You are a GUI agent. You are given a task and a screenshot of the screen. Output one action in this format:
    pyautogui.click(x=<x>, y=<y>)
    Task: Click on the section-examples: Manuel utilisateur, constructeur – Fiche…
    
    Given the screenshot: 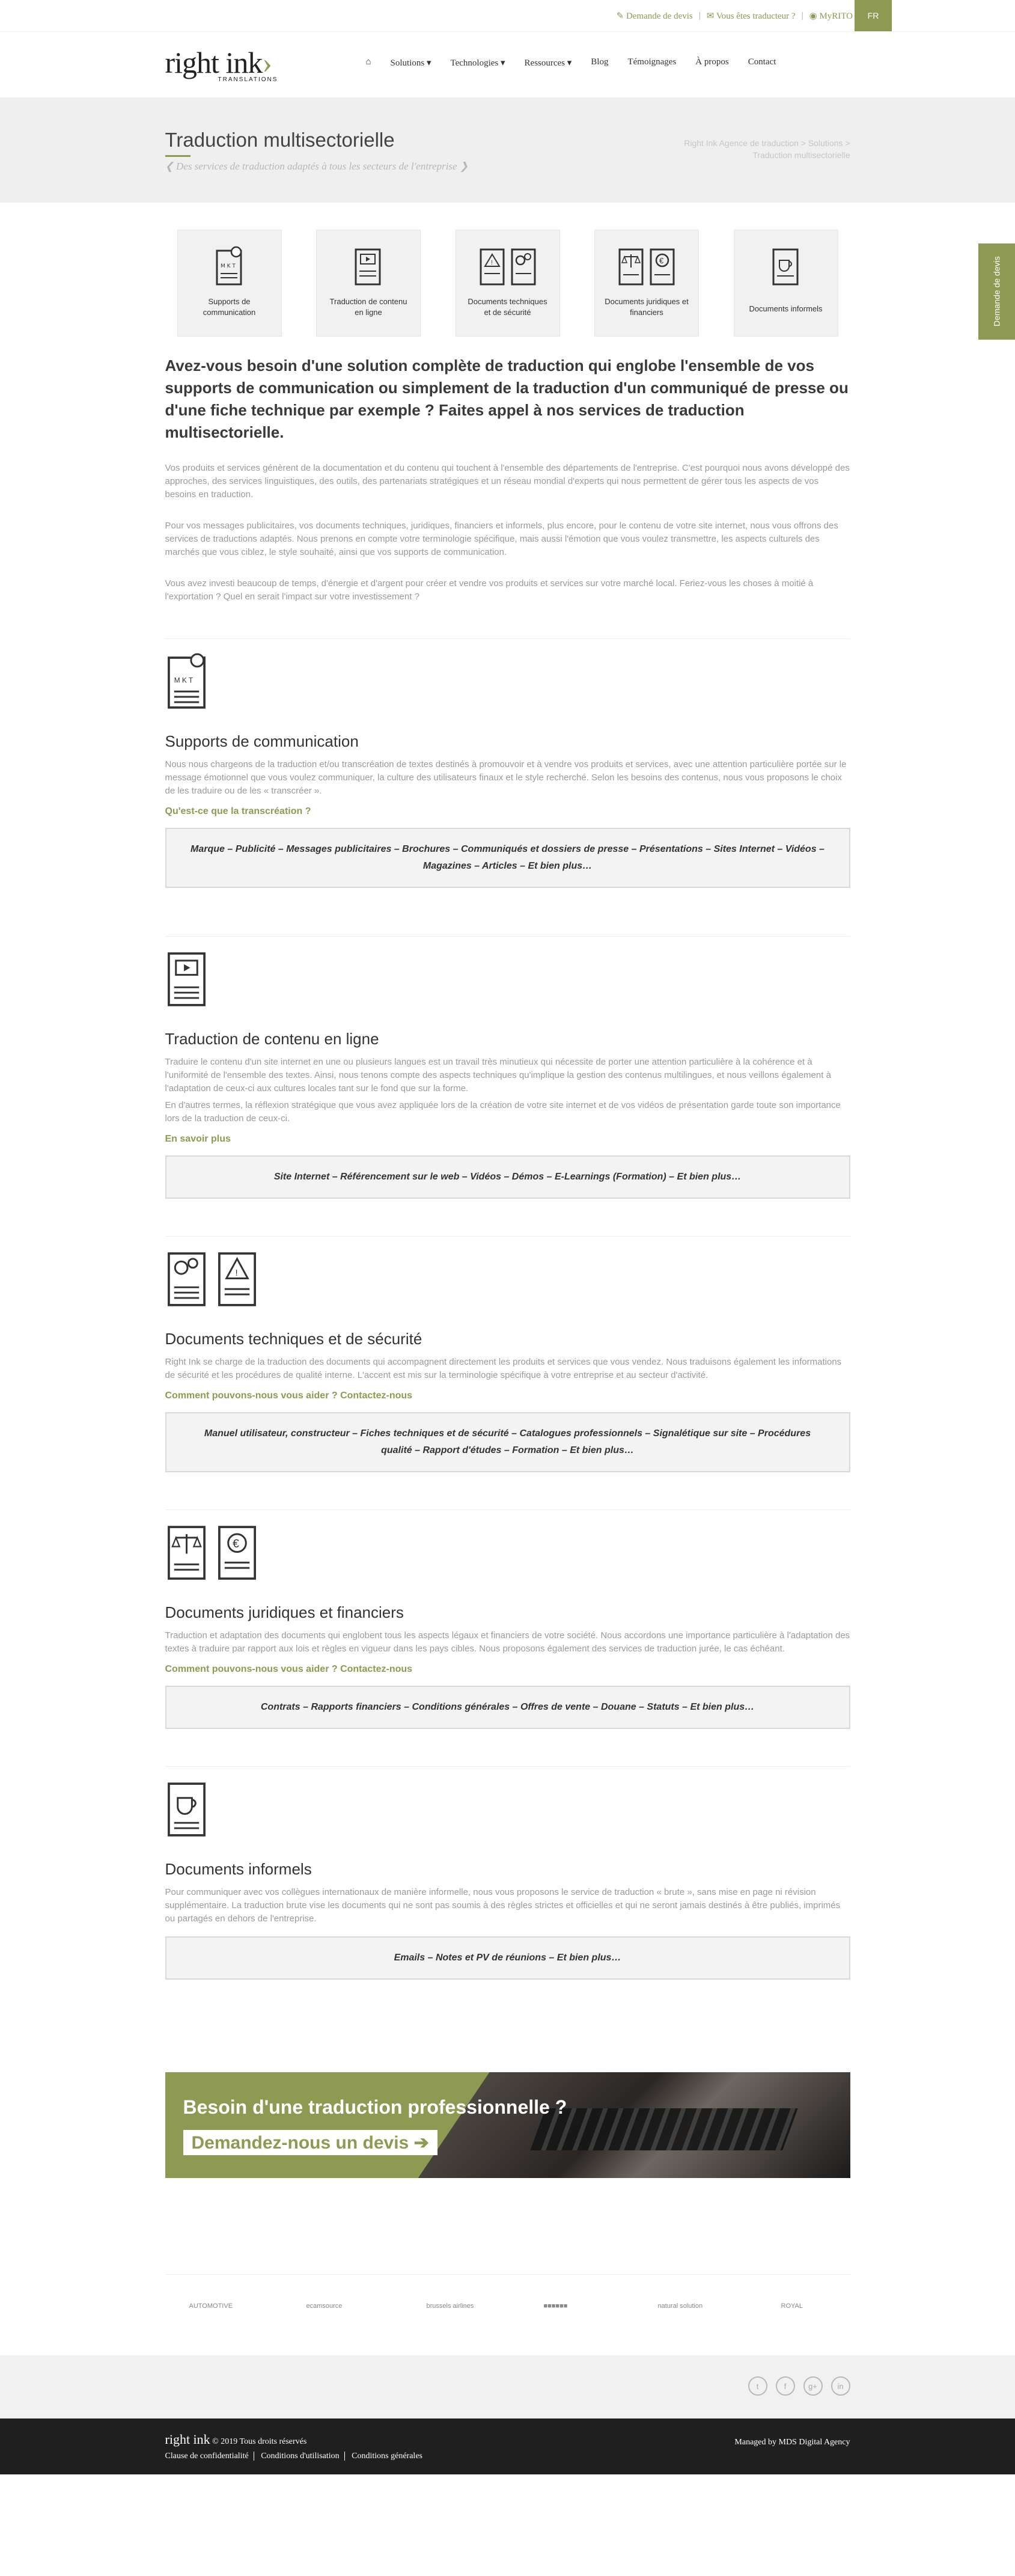 What is the action you would take?
    pyautogui.click(x=508, y=1442)
    